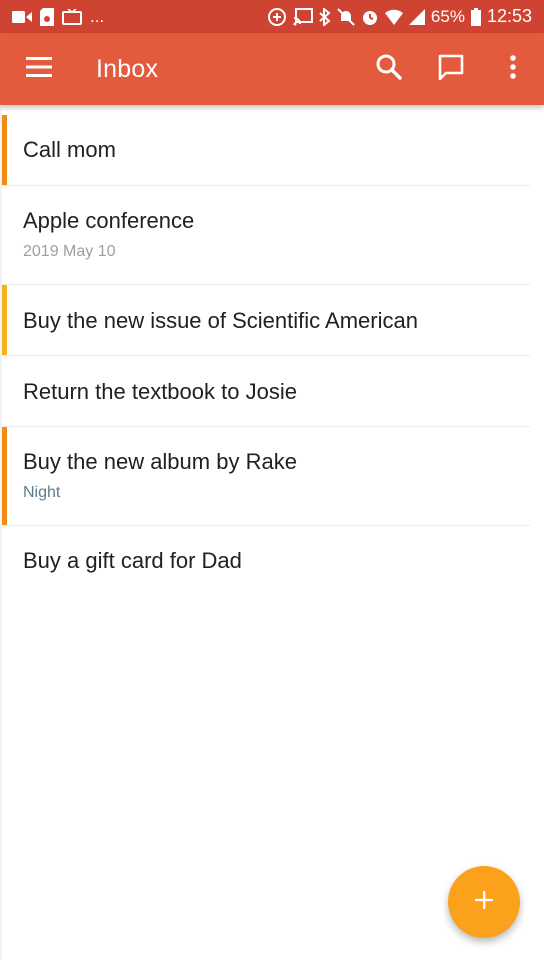  I want to click on plus-icon, so click(484, 902).